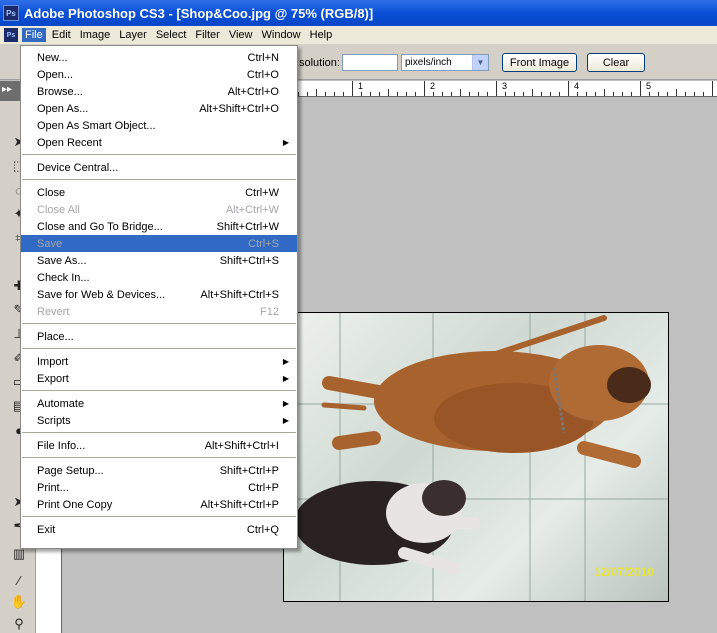 The image size is (717, 633). What do you see at coordinates (159, 470) in the screenshot?
I see `file-menu-item-page-setup: Page Setup... Shift+Ctrl+P` at bounding box center [159, 470].